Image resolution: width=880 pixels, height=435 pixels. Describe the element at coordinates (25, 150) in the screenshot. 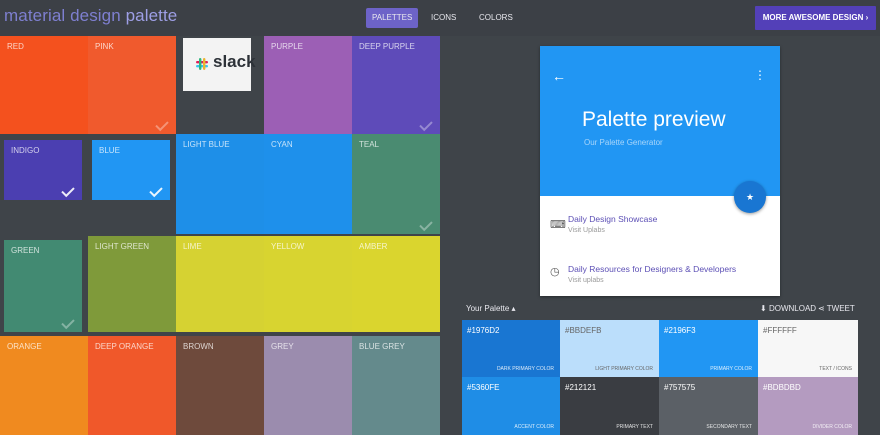

I see `palette-tile-label: INDIGO` at that location.